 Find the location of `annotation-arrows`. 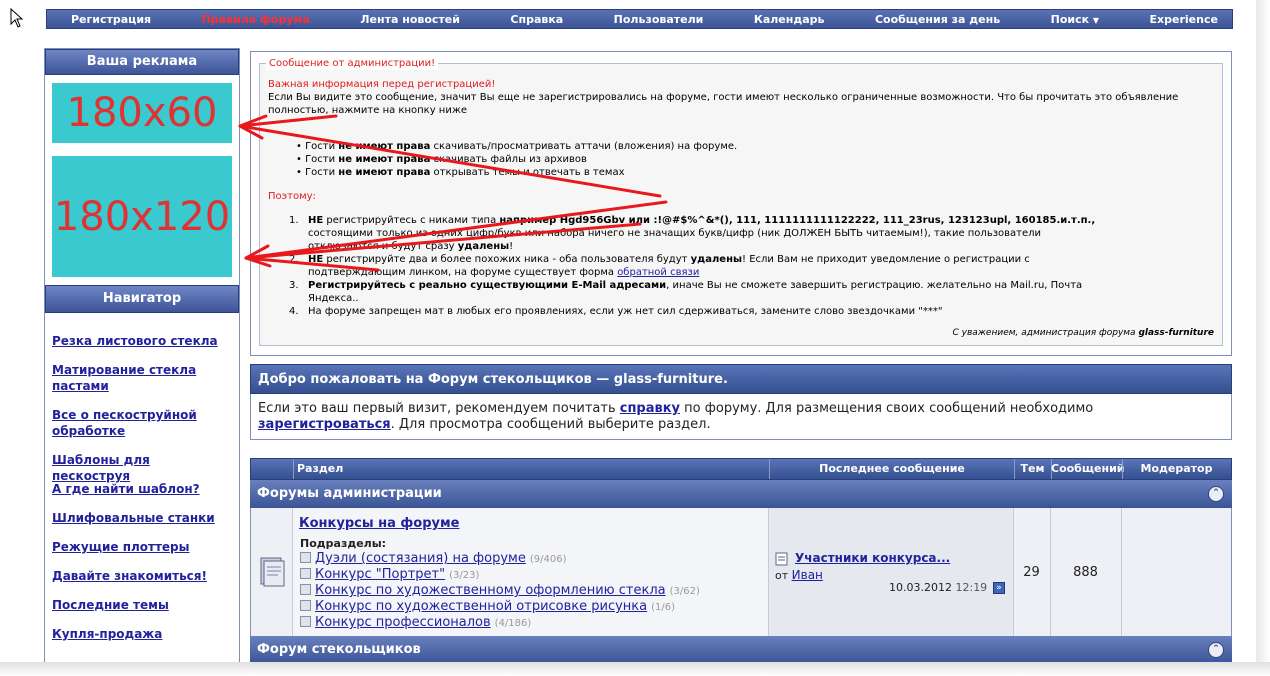

annotation-arrows is located at coordinates (453, 193).